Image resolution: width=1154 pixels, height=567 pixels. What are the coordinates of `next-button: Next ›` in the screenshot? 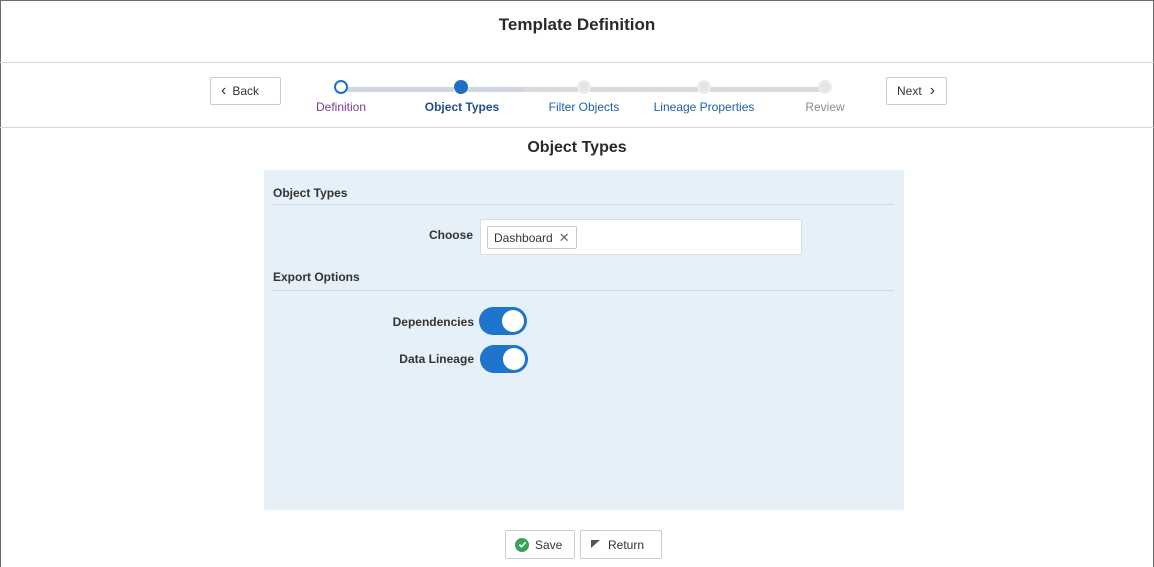 It's located at (916, 91).